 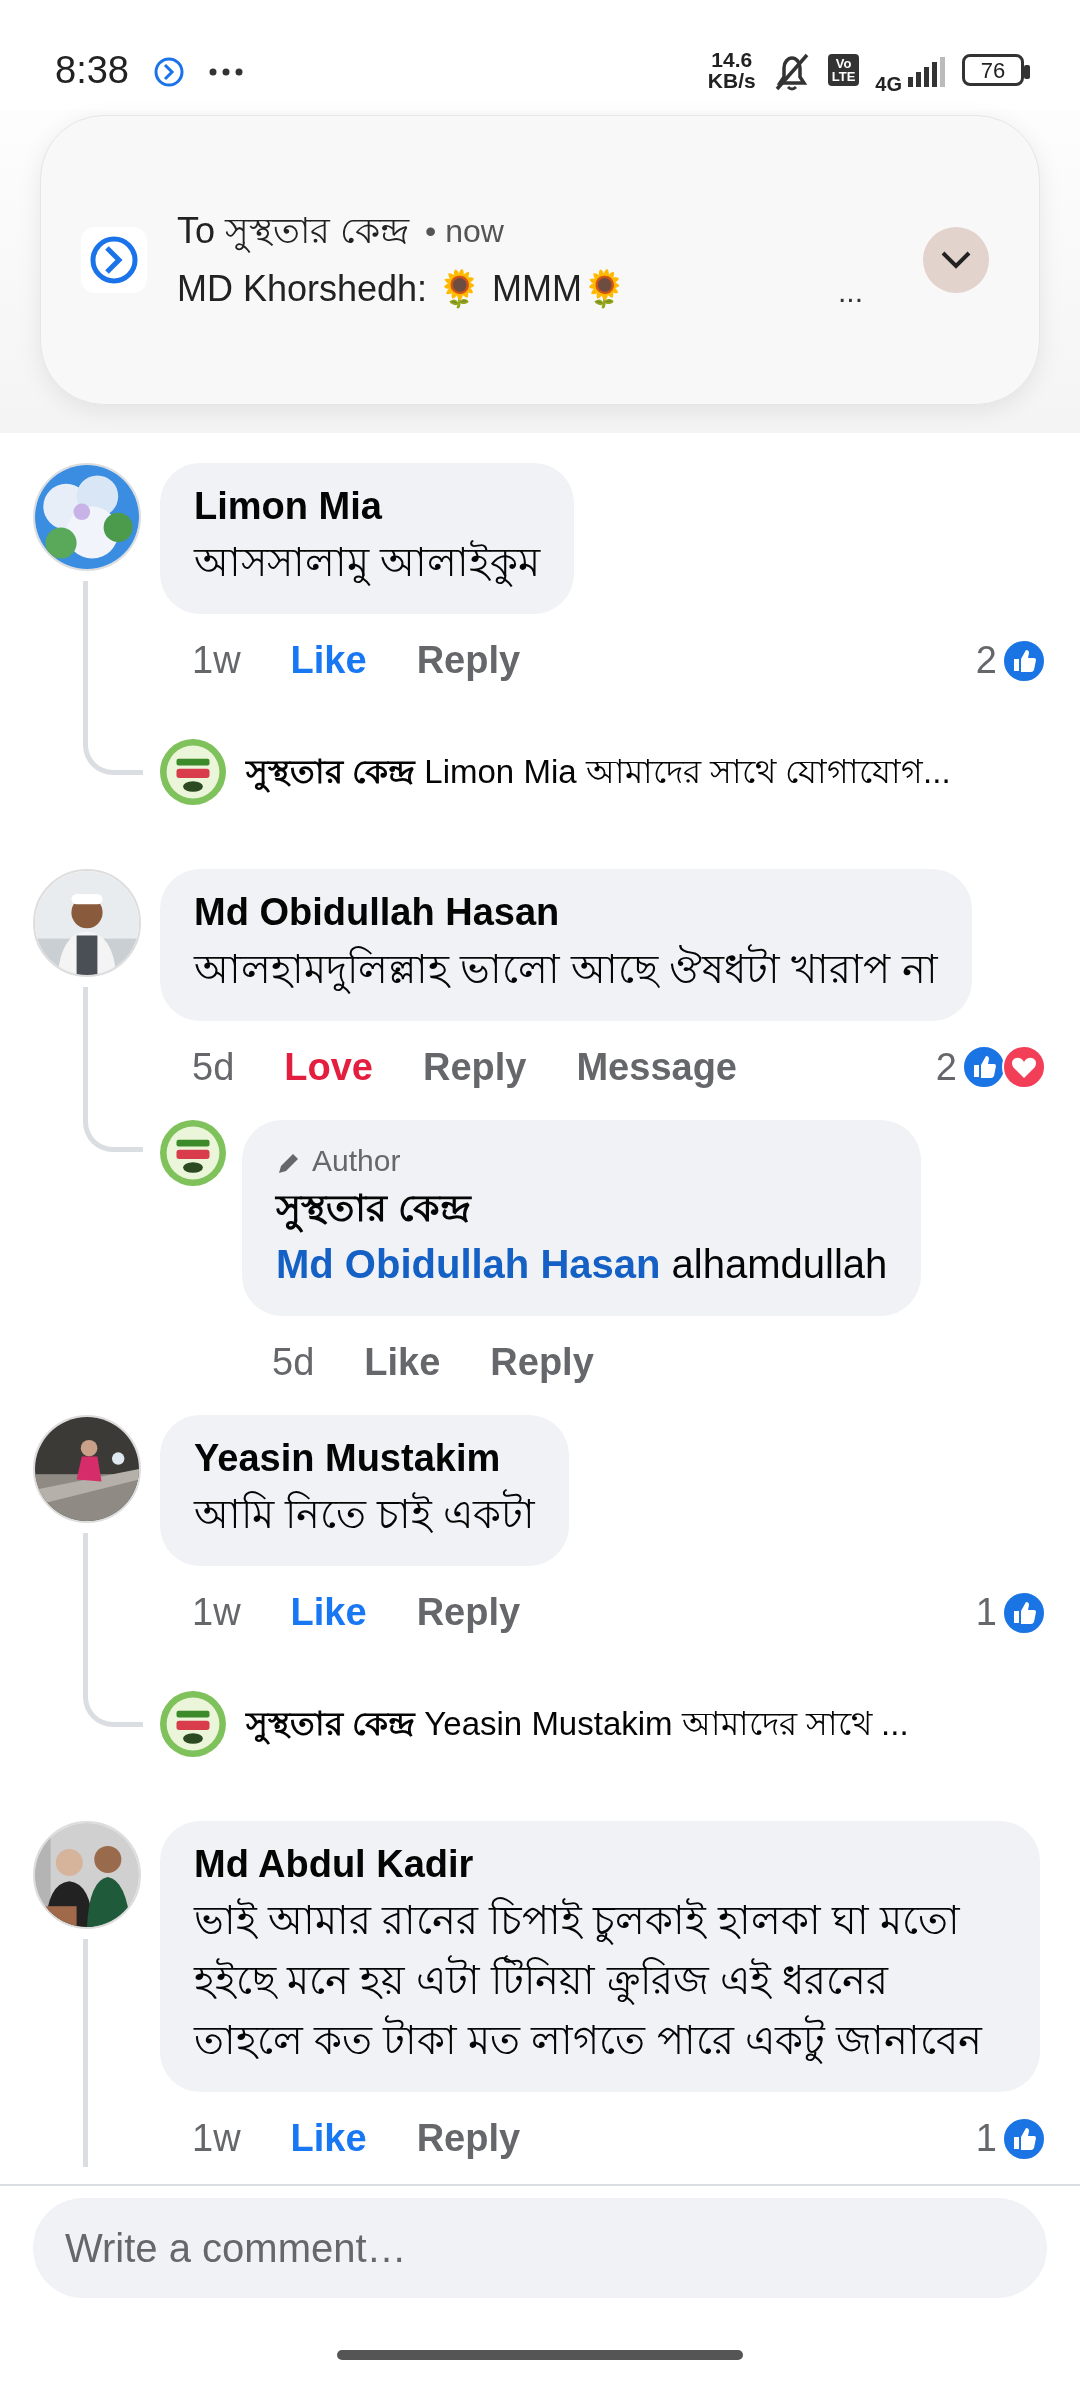 What do you see at coordinates (367, 507) in the screenshot?
I see `commenter-name: Limon Mia` at bounding box center [367, 507].